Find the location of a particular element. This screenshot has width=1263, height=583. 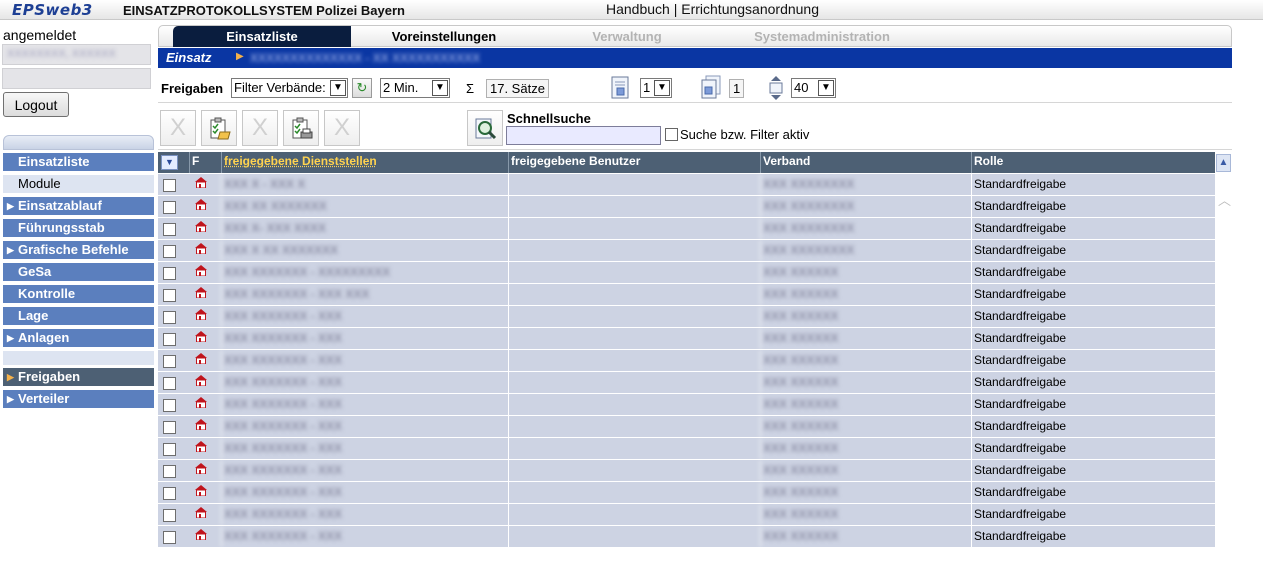

menu-item: Führungsstab is located at coordinates (78, 228).